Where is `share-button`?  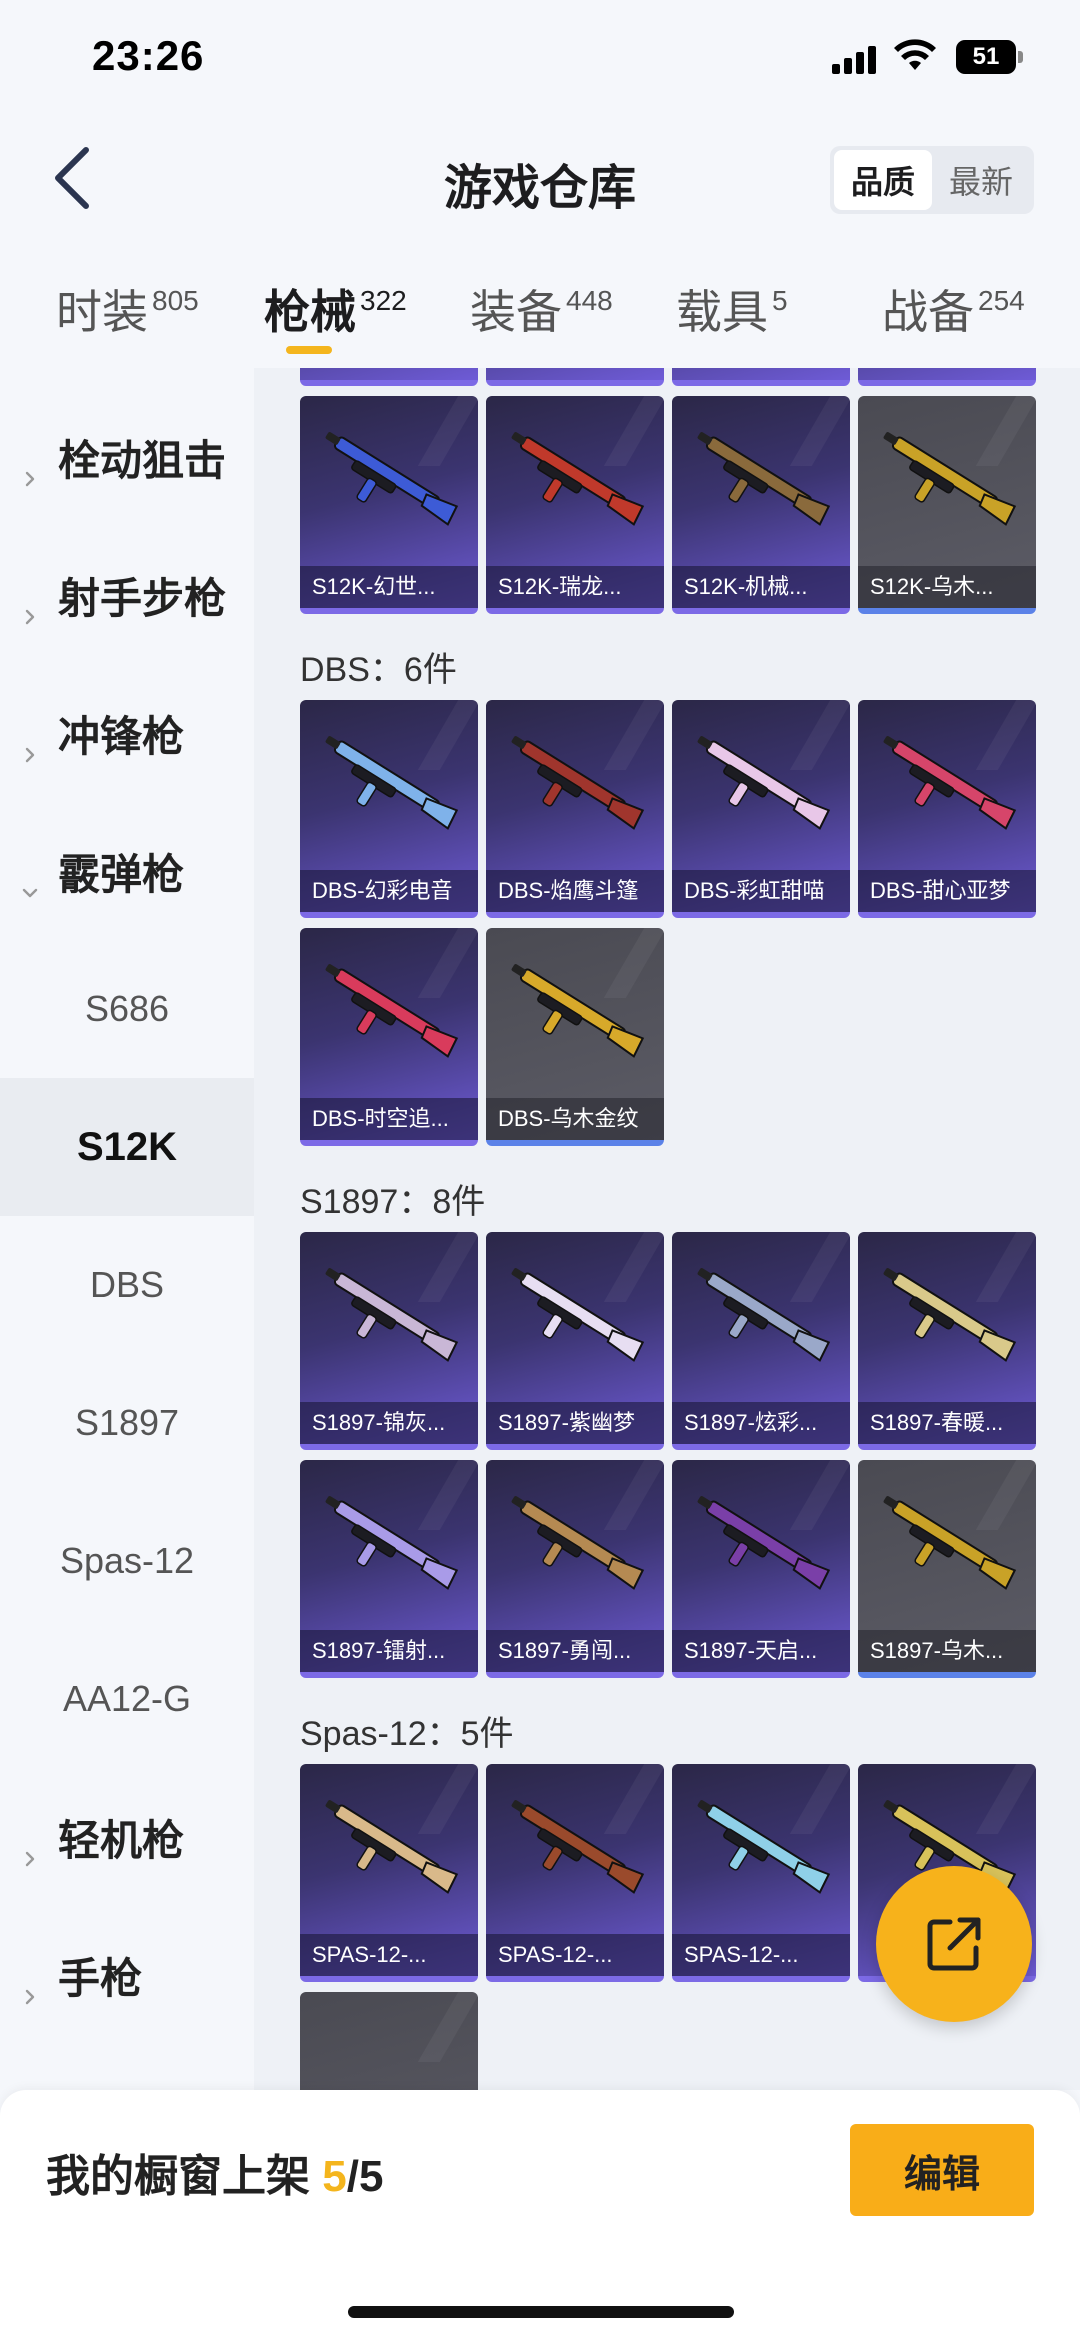
share-button is located at coordinates (954, 1944).